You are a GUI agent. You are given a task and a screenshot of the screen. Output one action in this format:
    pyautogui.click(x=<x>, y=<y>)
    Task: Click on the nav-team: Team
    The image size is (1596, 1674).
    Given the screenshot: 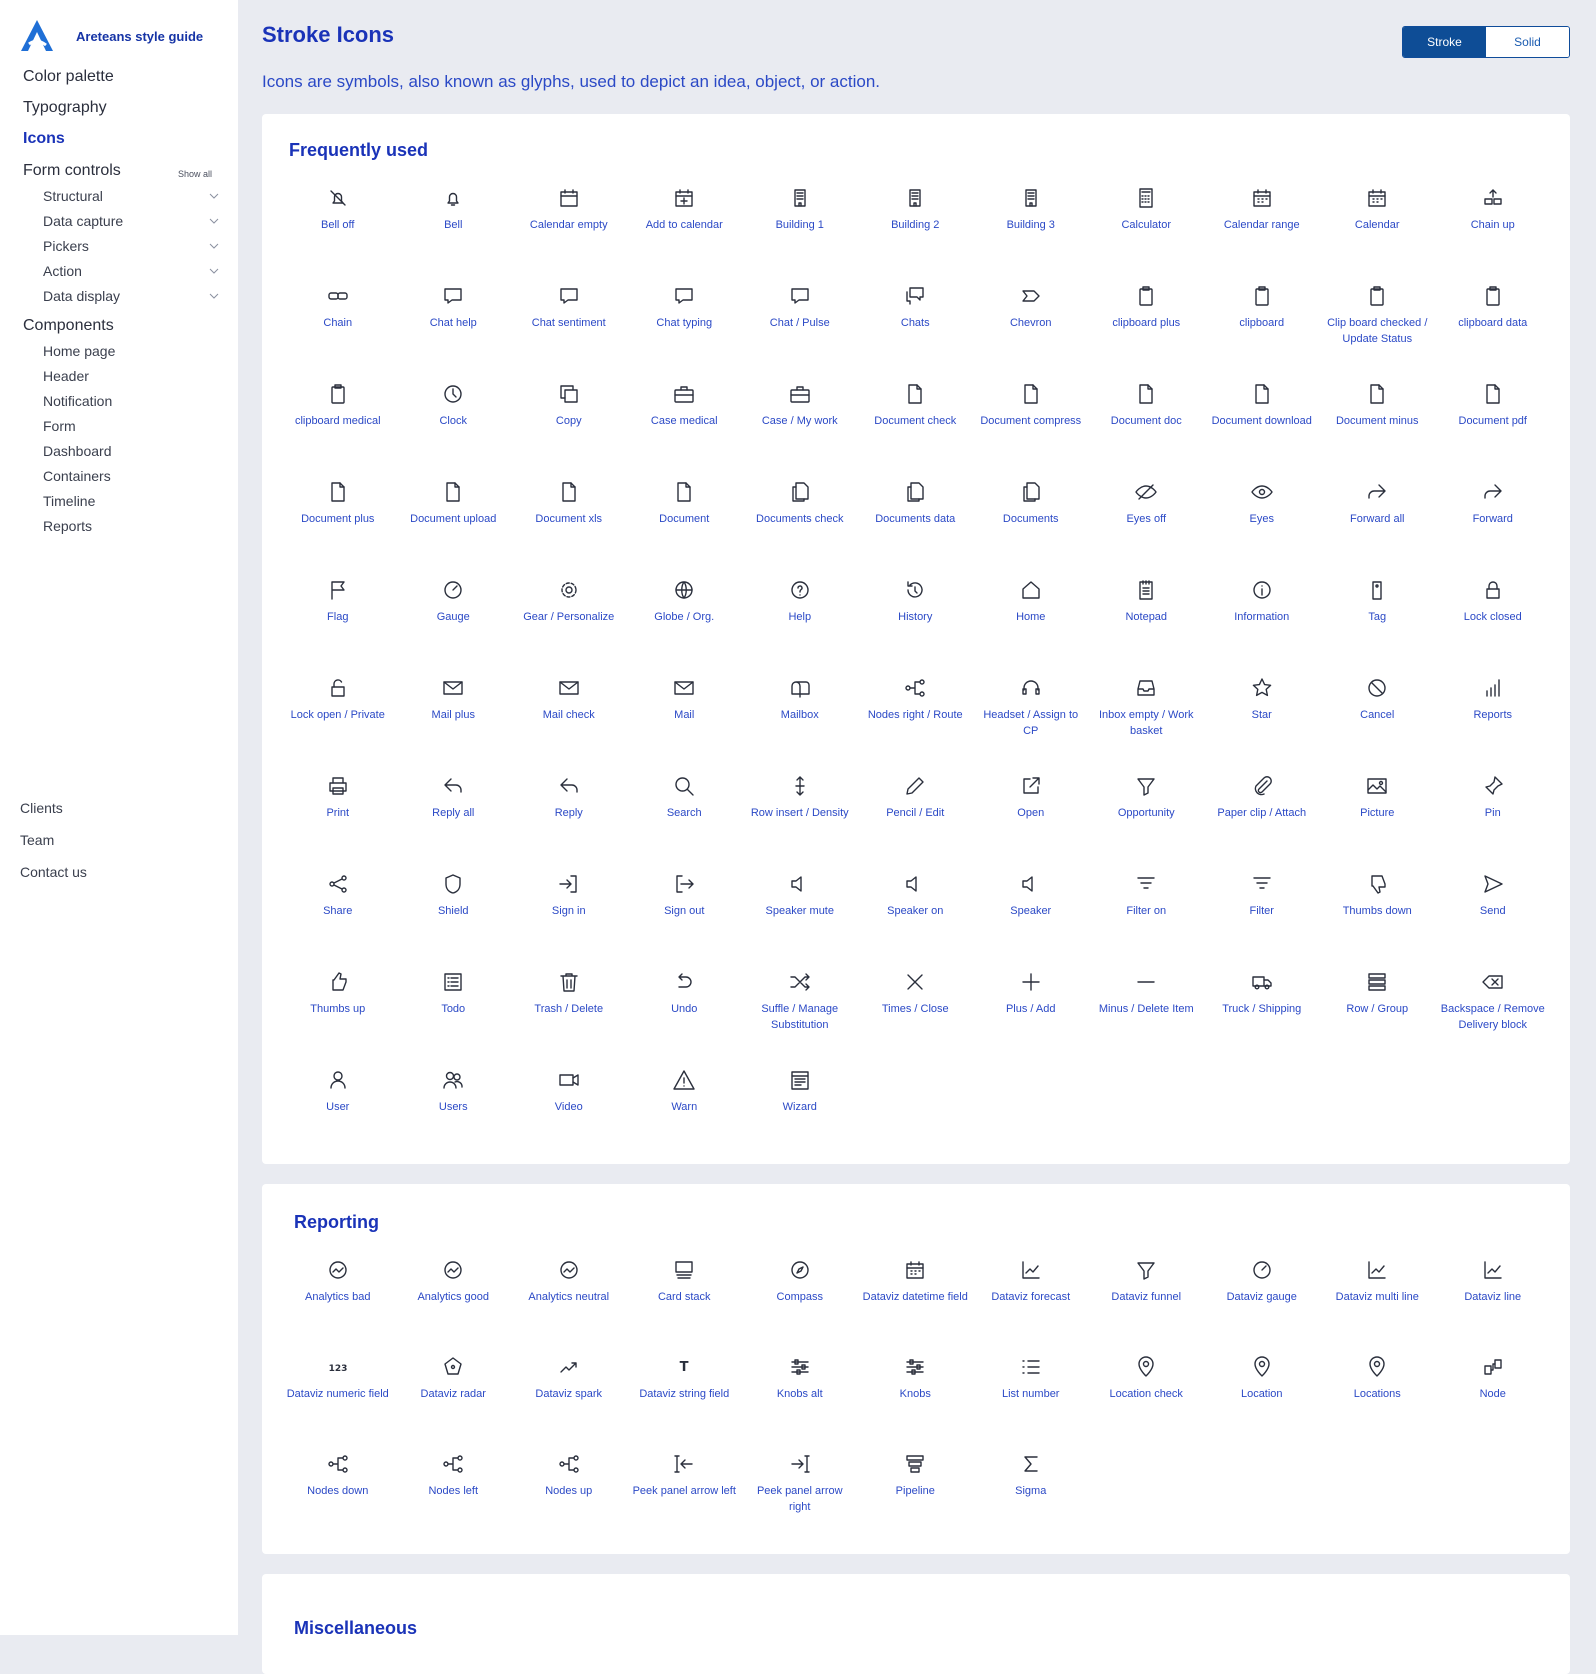 What is the action you would take?
    pyautogui.click(x=37, y=840)
    